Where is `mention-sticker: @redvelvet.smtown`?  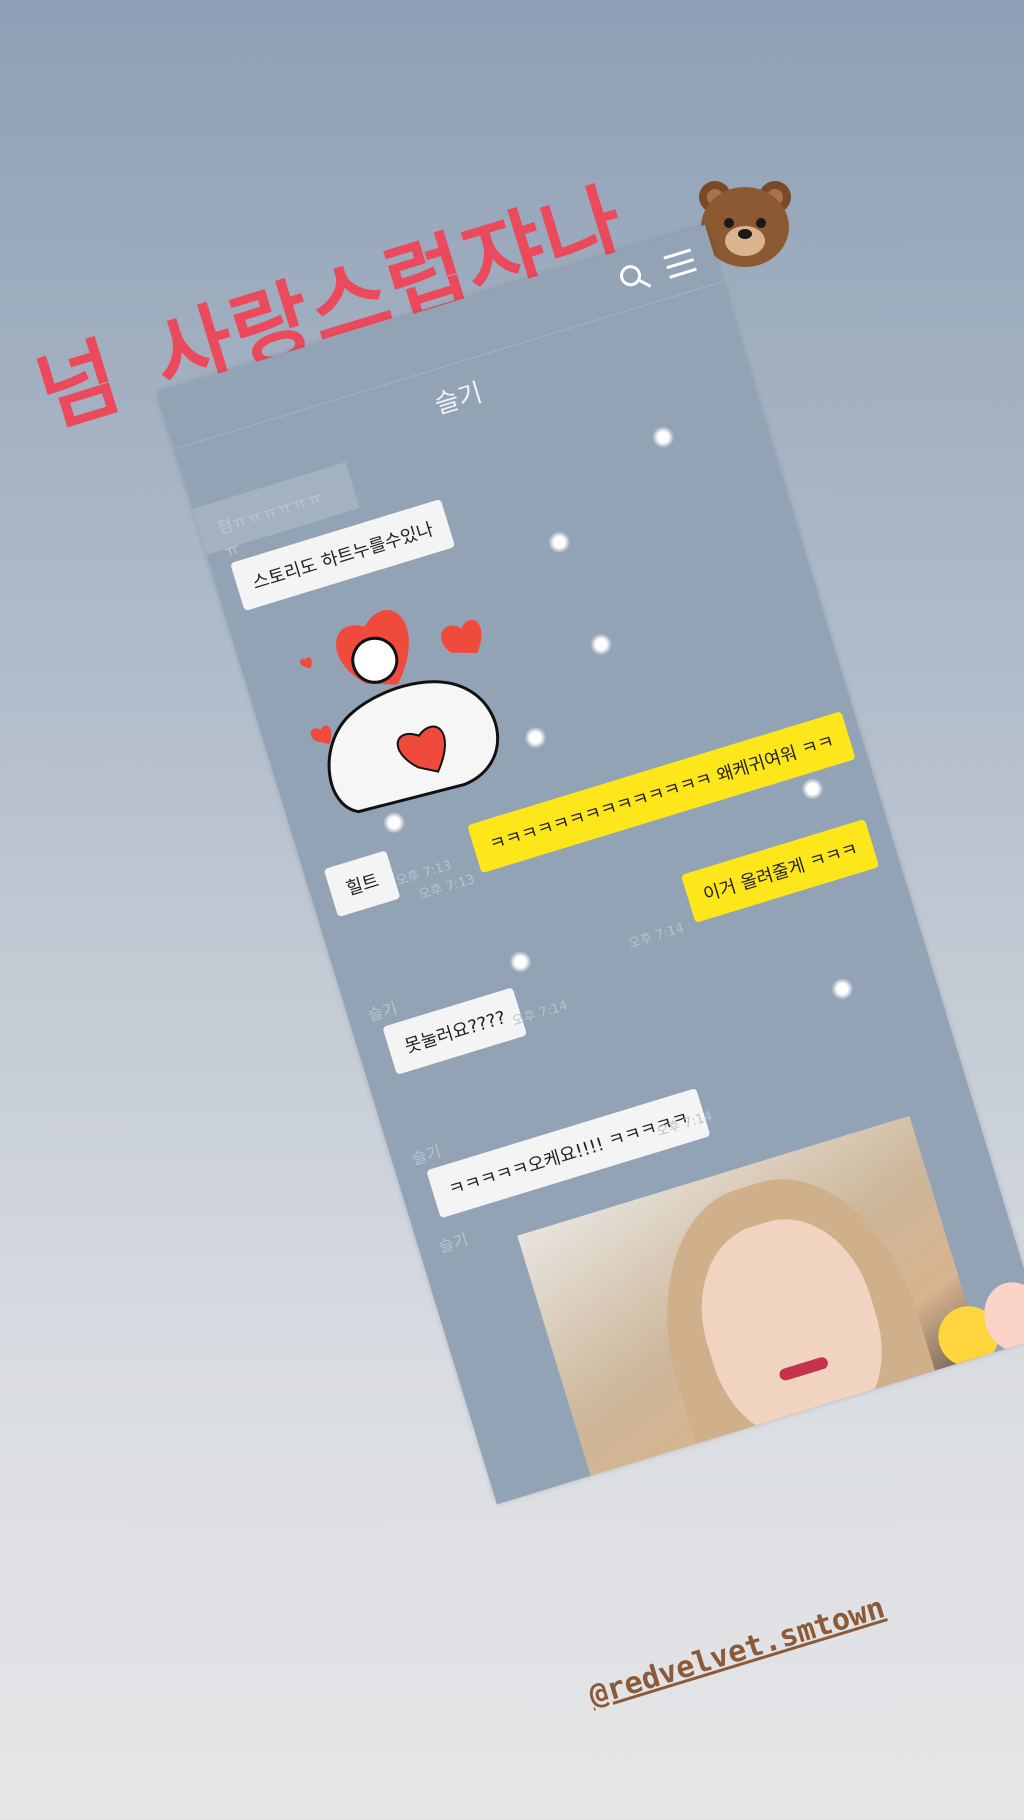
mention-sticker: @redvelvet.smtown is located at coordinates (737, 1651).